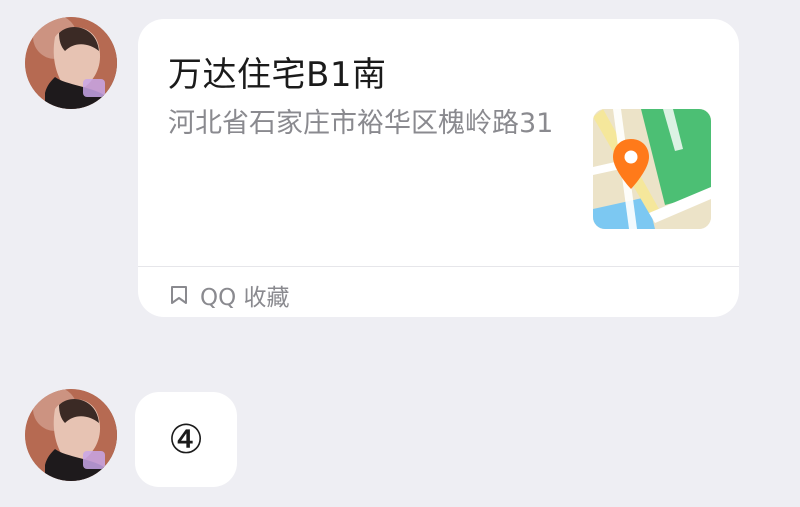 The width and height of the screenshot is (800, 507). Describe the element at coordinates (361, 123) in the screenshot. I see `location-address: 河北省石家庄市裕华区槐岭路31` at that location.